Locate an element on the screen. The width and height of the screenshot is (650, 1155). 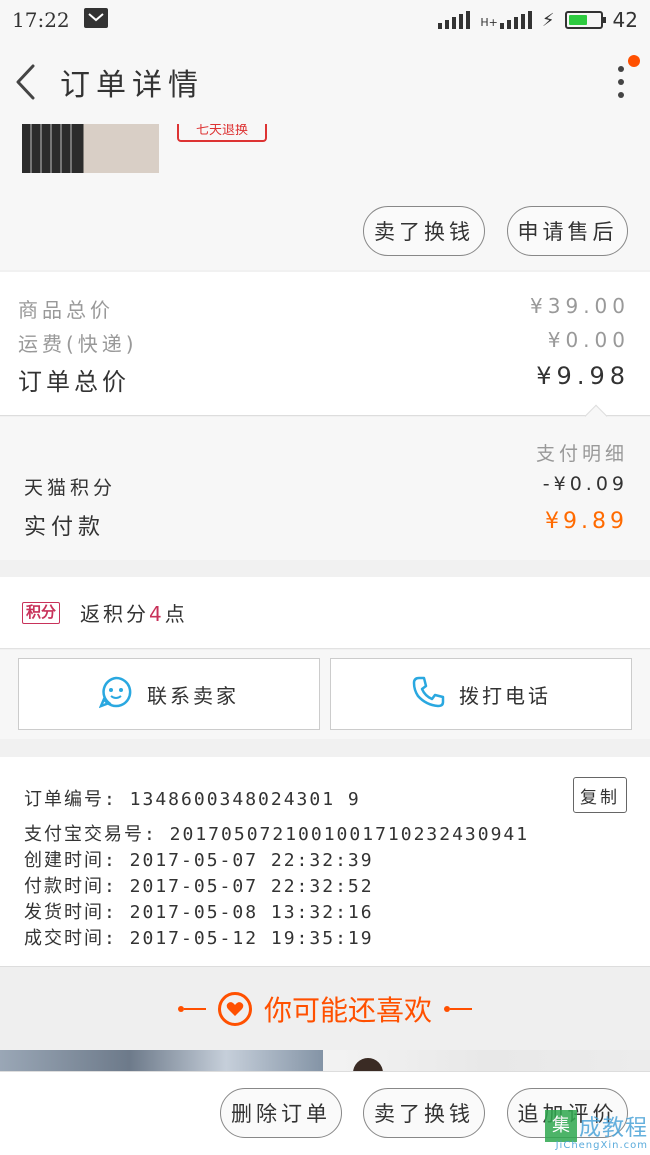
order-total-value: ¥9.98 is located at coordinates (583, 376).